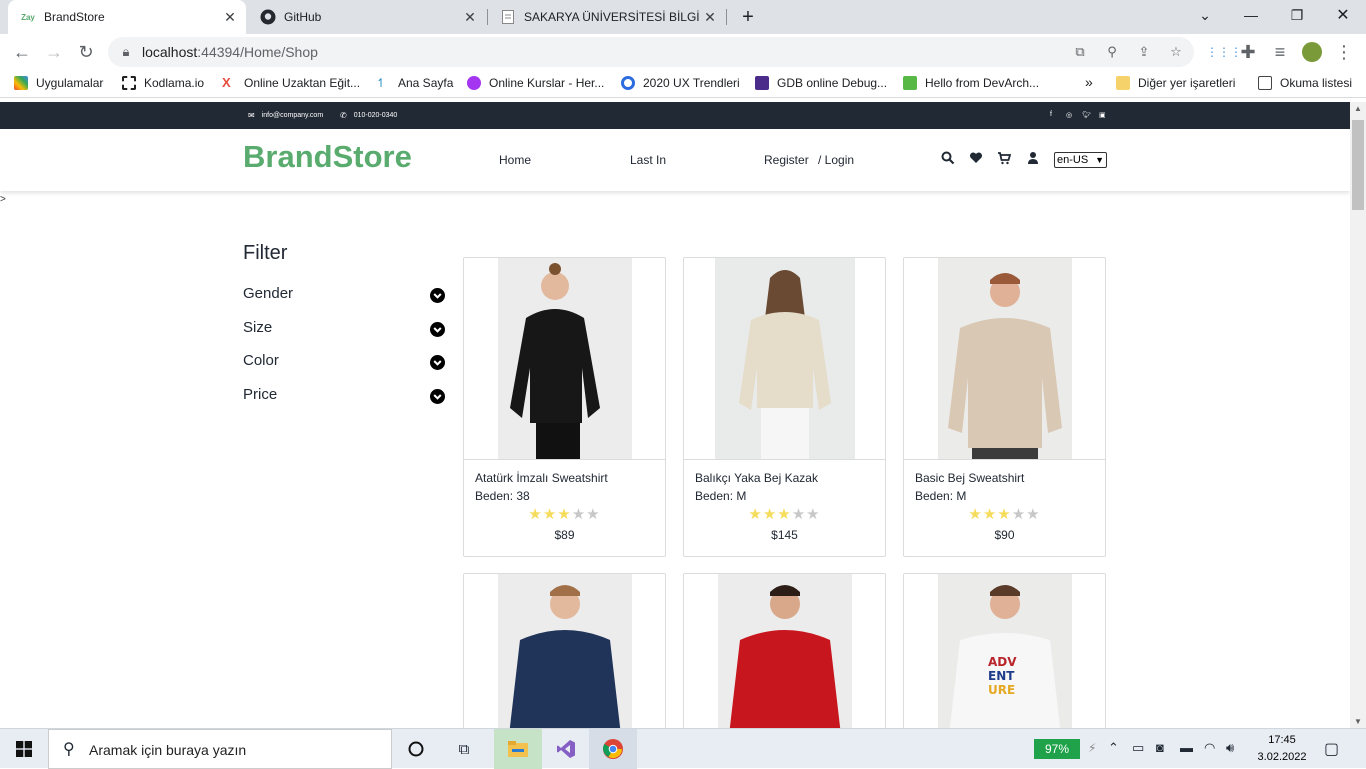 The height and width of the screenshot is (769, 1366). What do you see at coordinates (1251, 15) in the screenshot?
I see `minimize-button: —` at bounding box center [1251, 15].